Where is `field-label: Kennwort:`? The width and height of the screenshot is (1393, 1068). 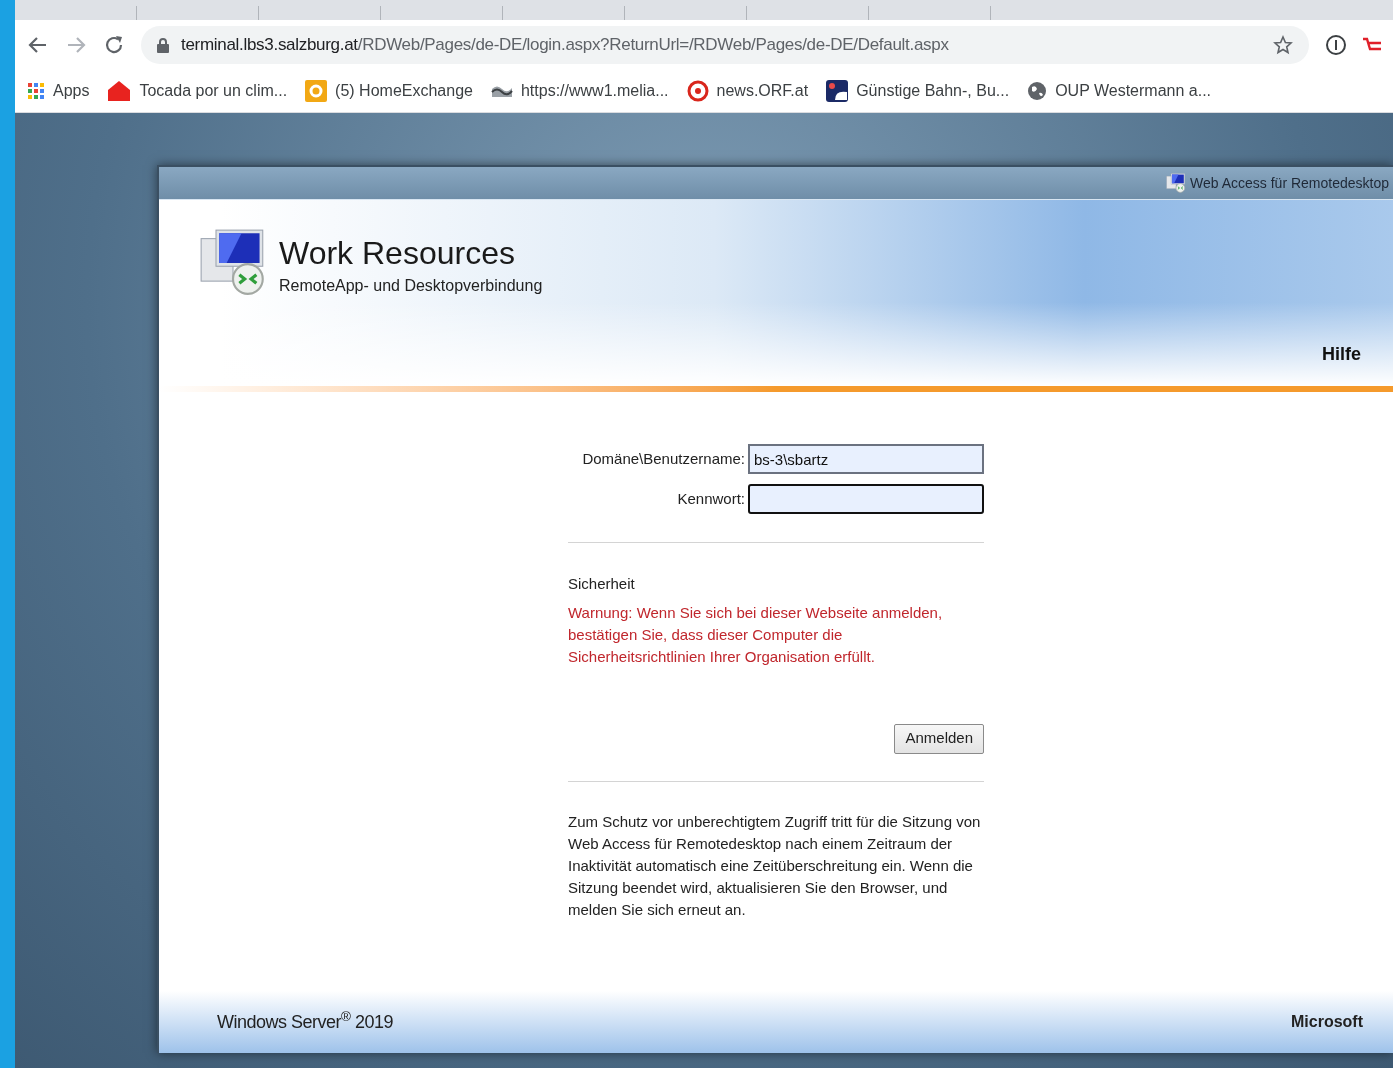 field-label: Kennwort: is located at coordinates (711, 498).